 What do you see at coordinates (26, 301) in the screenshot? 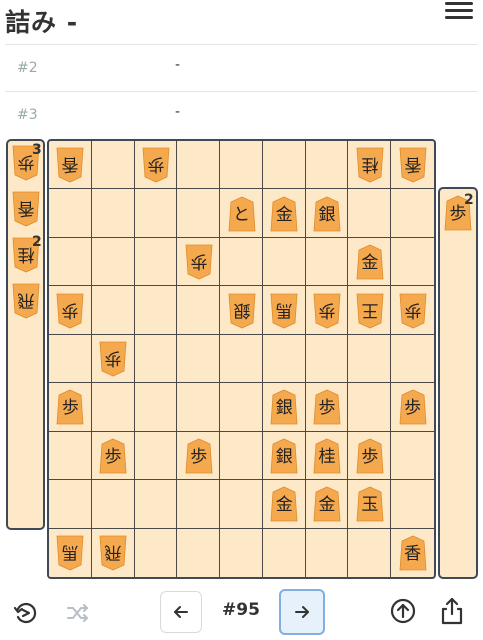
I see `hand-piece: 飛` at bounding box center [26, 301].